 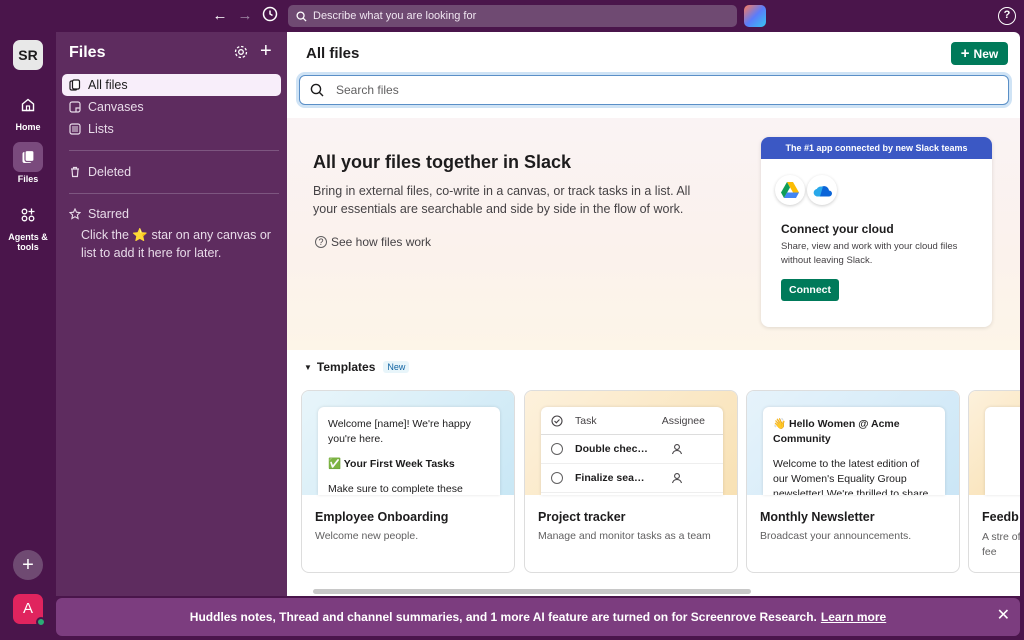 What do you see at coordinates (853, 617) in the screenshot?
I see `learn-more-link: Learn more` at bounding box center [853, 617].